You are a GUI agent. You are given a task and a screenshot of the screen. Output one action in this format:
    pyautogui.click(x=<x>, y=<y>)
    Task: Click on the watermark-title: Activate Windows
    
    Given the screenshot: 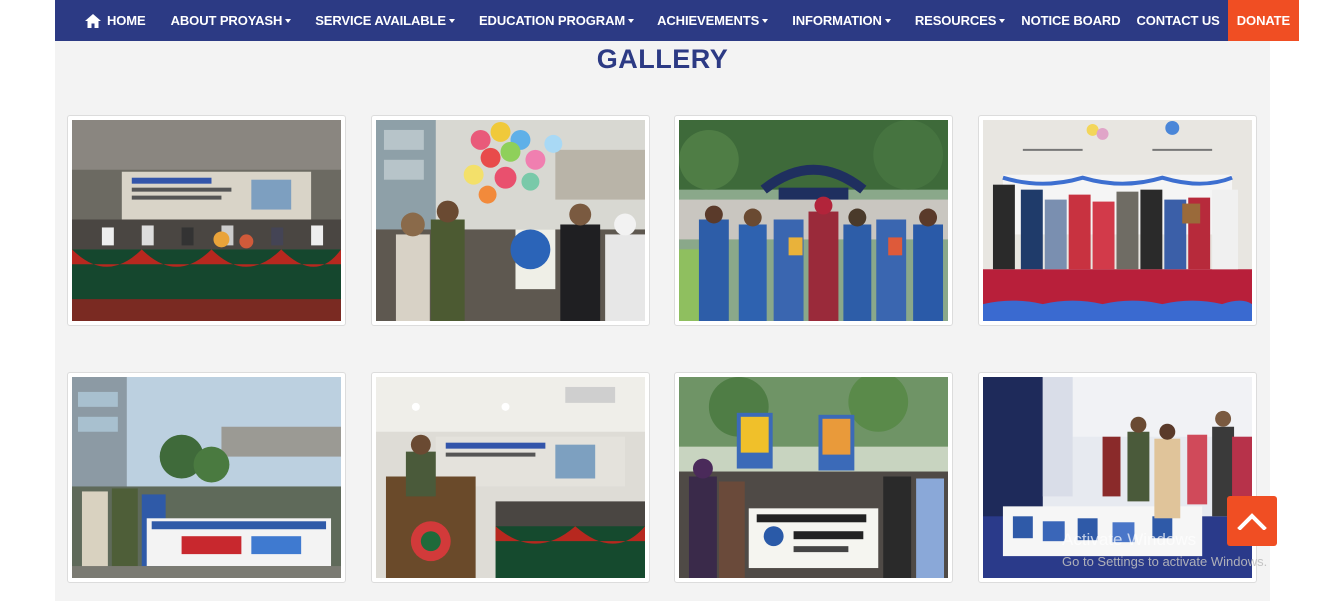 What is the action you would take?
    pyautogui.click(x=1129, y=539)
    